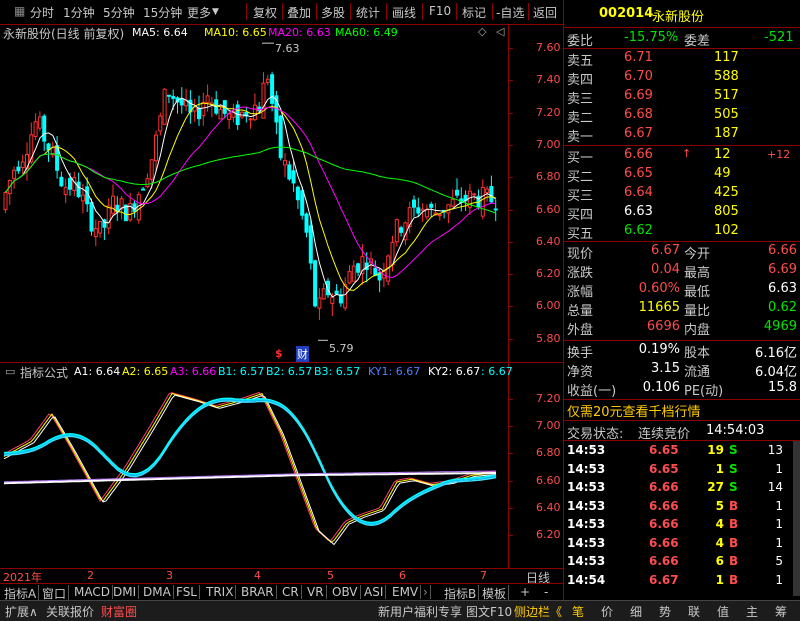  What do you see at coordinates (70, 611) in the screenshot?
I see `related-quotes-button: 关联报价` at bounding box center [70, 611].